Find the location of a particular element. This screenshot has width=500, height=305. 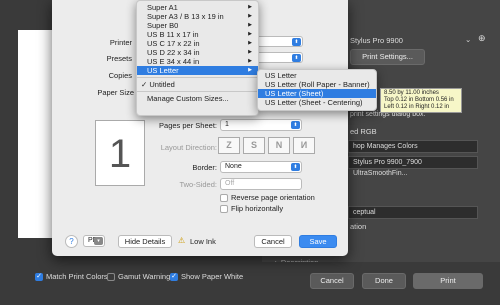

layout-direction-label: Layout Direction: is located at coordinates (188, 147).